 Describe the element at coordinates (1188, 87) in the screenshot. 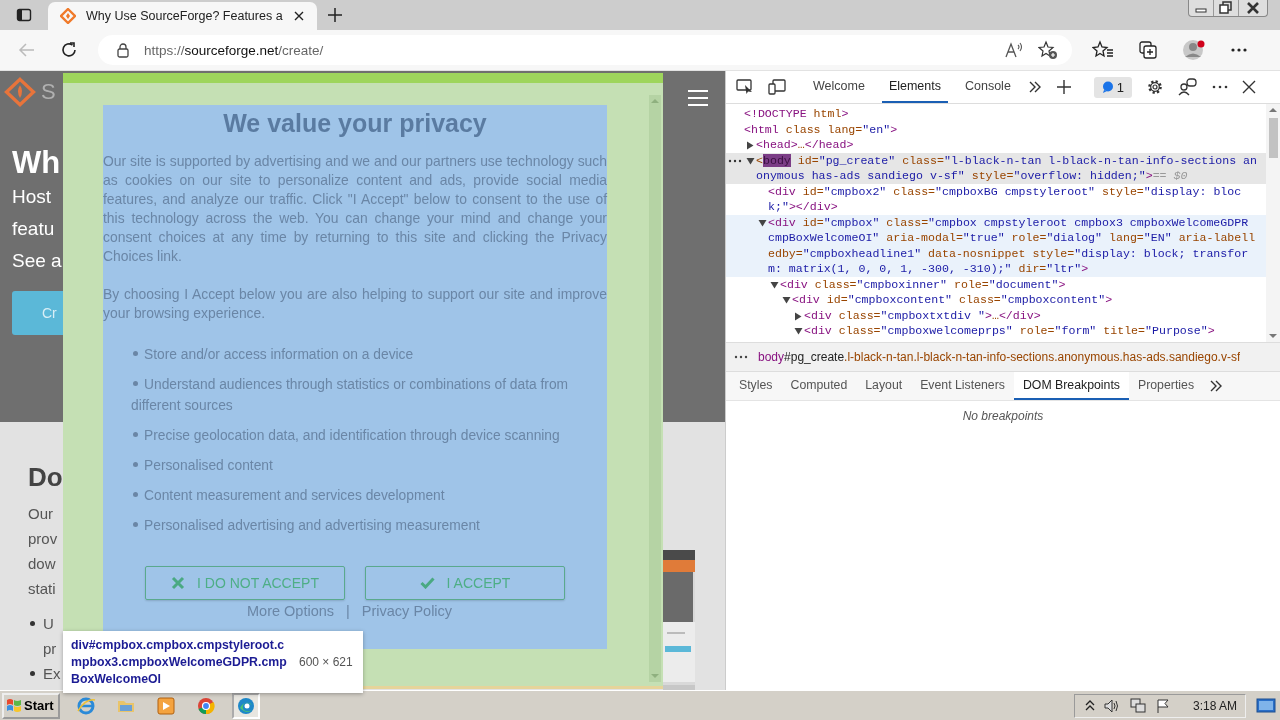

I see `connection-icon` at that location.